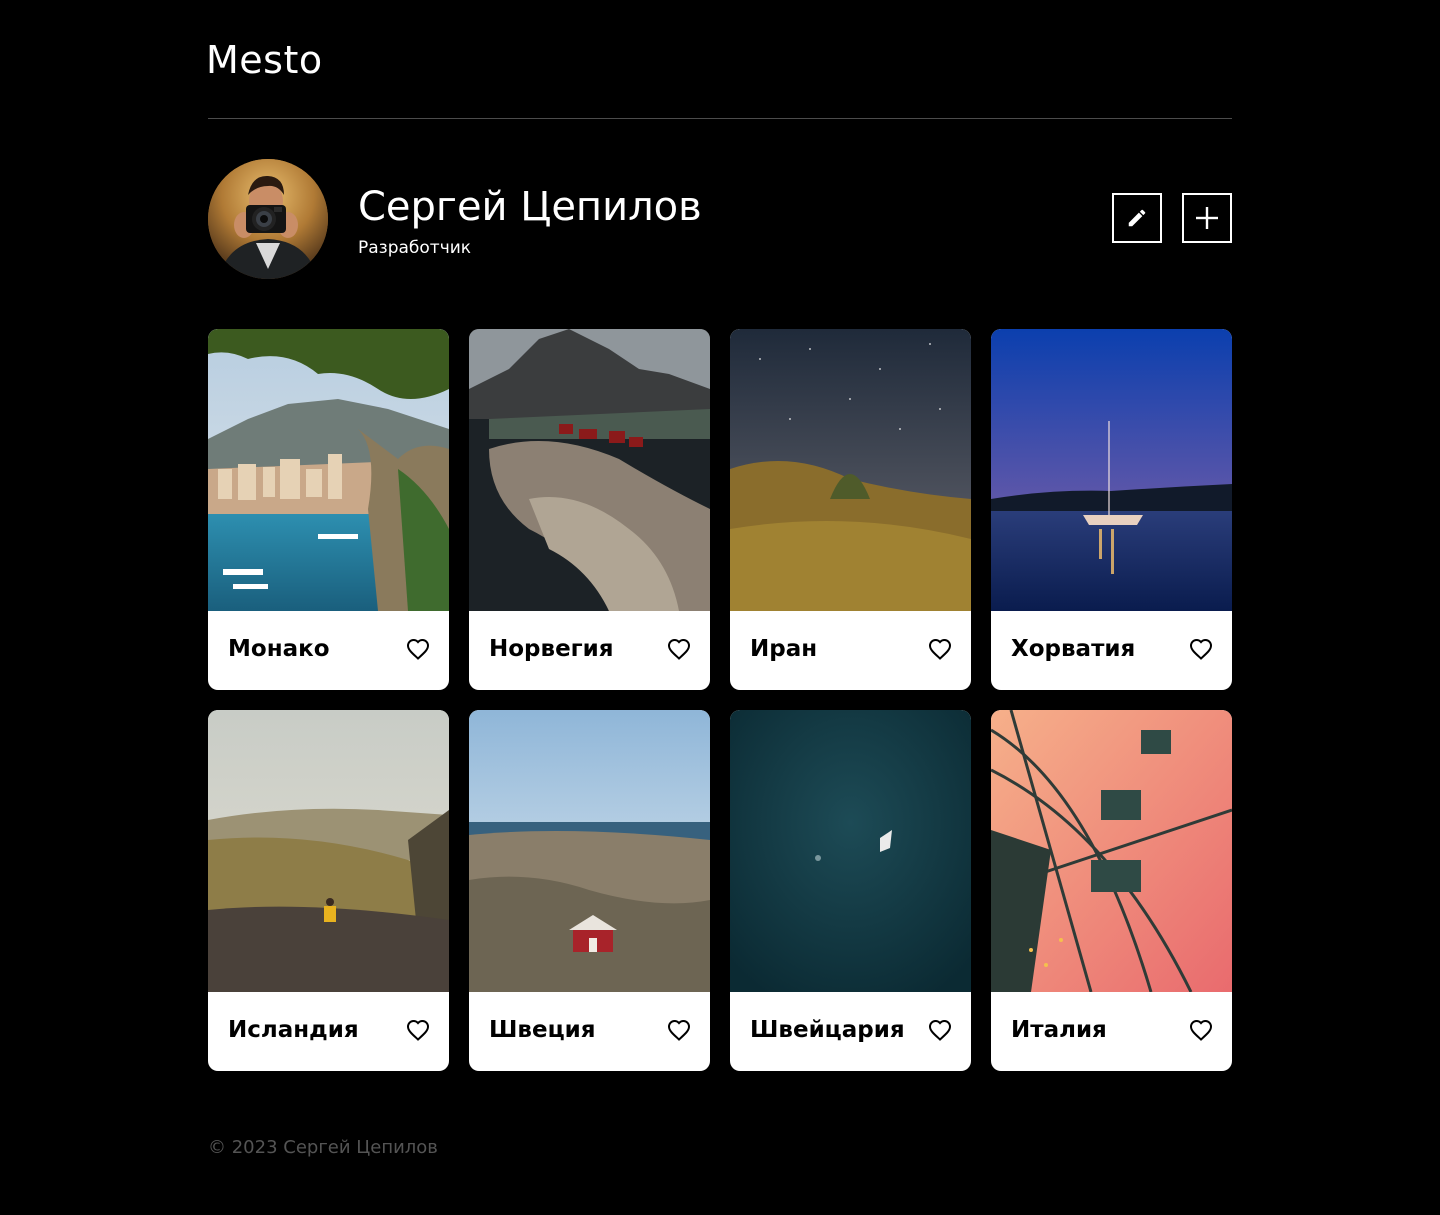  What do you see at coordinates (530, 207) in the screenshot?
I see `profile-name: Сергей Цепилов` at bounding box center [530, 207].